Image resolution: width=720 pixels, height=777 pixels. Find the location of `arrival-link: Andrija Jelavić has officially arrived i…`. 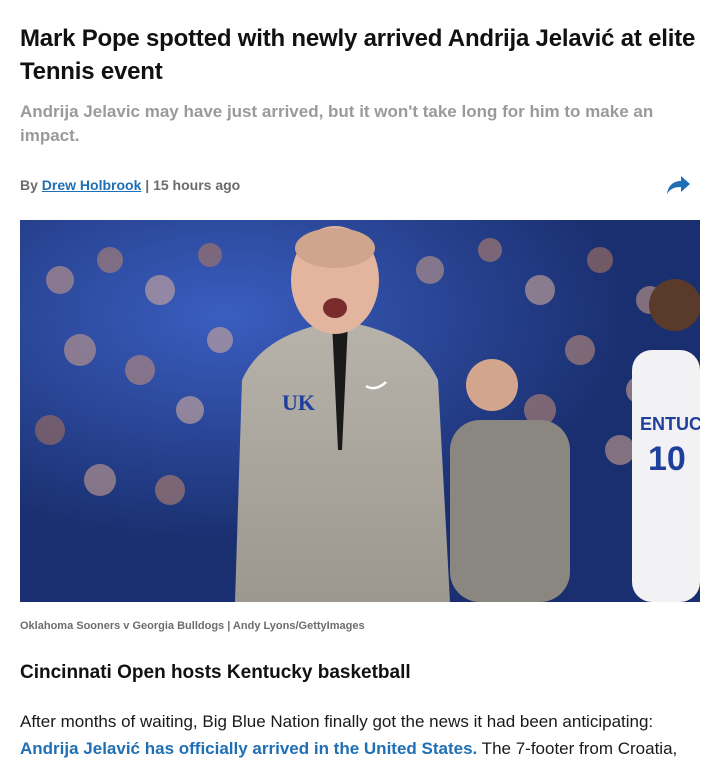

arrival-link: Andrija Jelavić has officially arrived i… is located at coordinates (248, 748).